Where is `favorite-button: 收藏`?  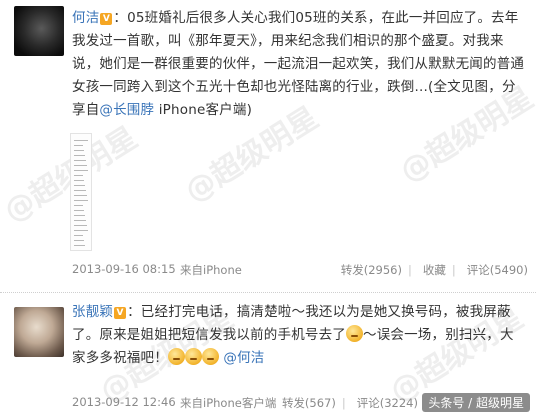 favorite-button: 收藏 is located at coordinates (434, 270).